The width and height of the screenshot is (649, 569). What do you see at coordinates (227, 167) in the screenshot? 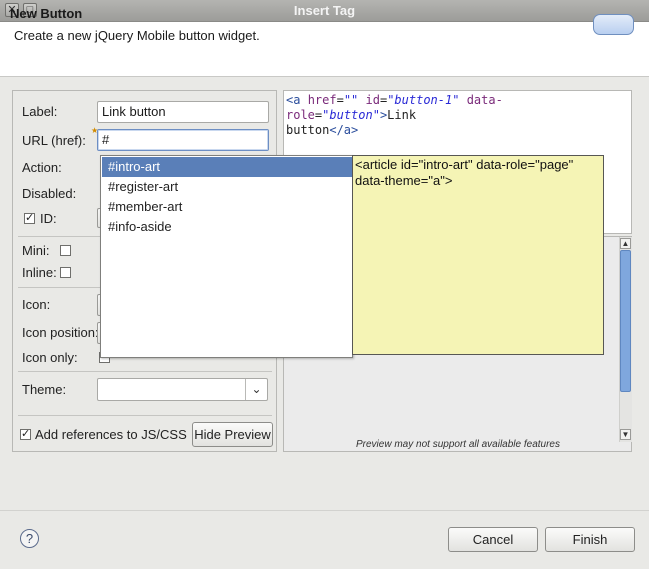
I see `autocomplete-item: #intro-art` at bounding box center [227, 167].